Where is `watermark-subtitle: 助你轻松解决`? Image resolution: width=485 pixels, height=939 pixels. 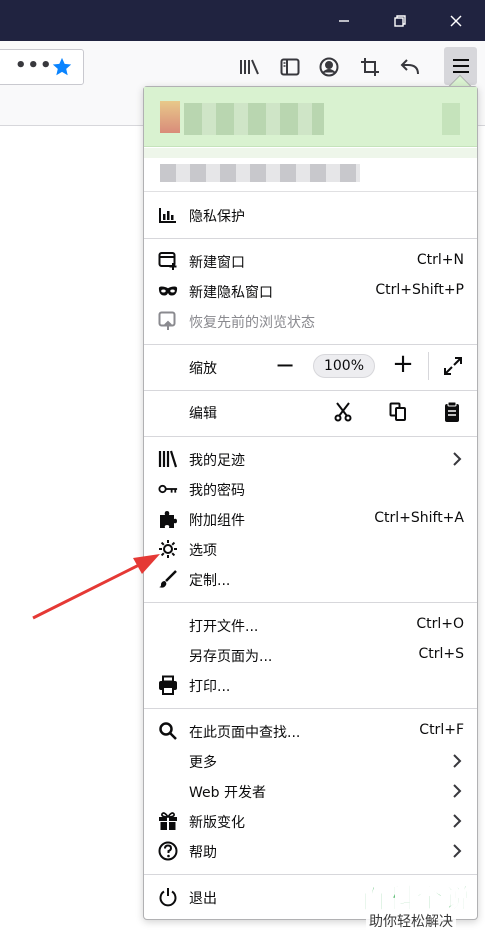 watermark-subtitle: 助你轻松解决 is located at coordinates (411, 921).